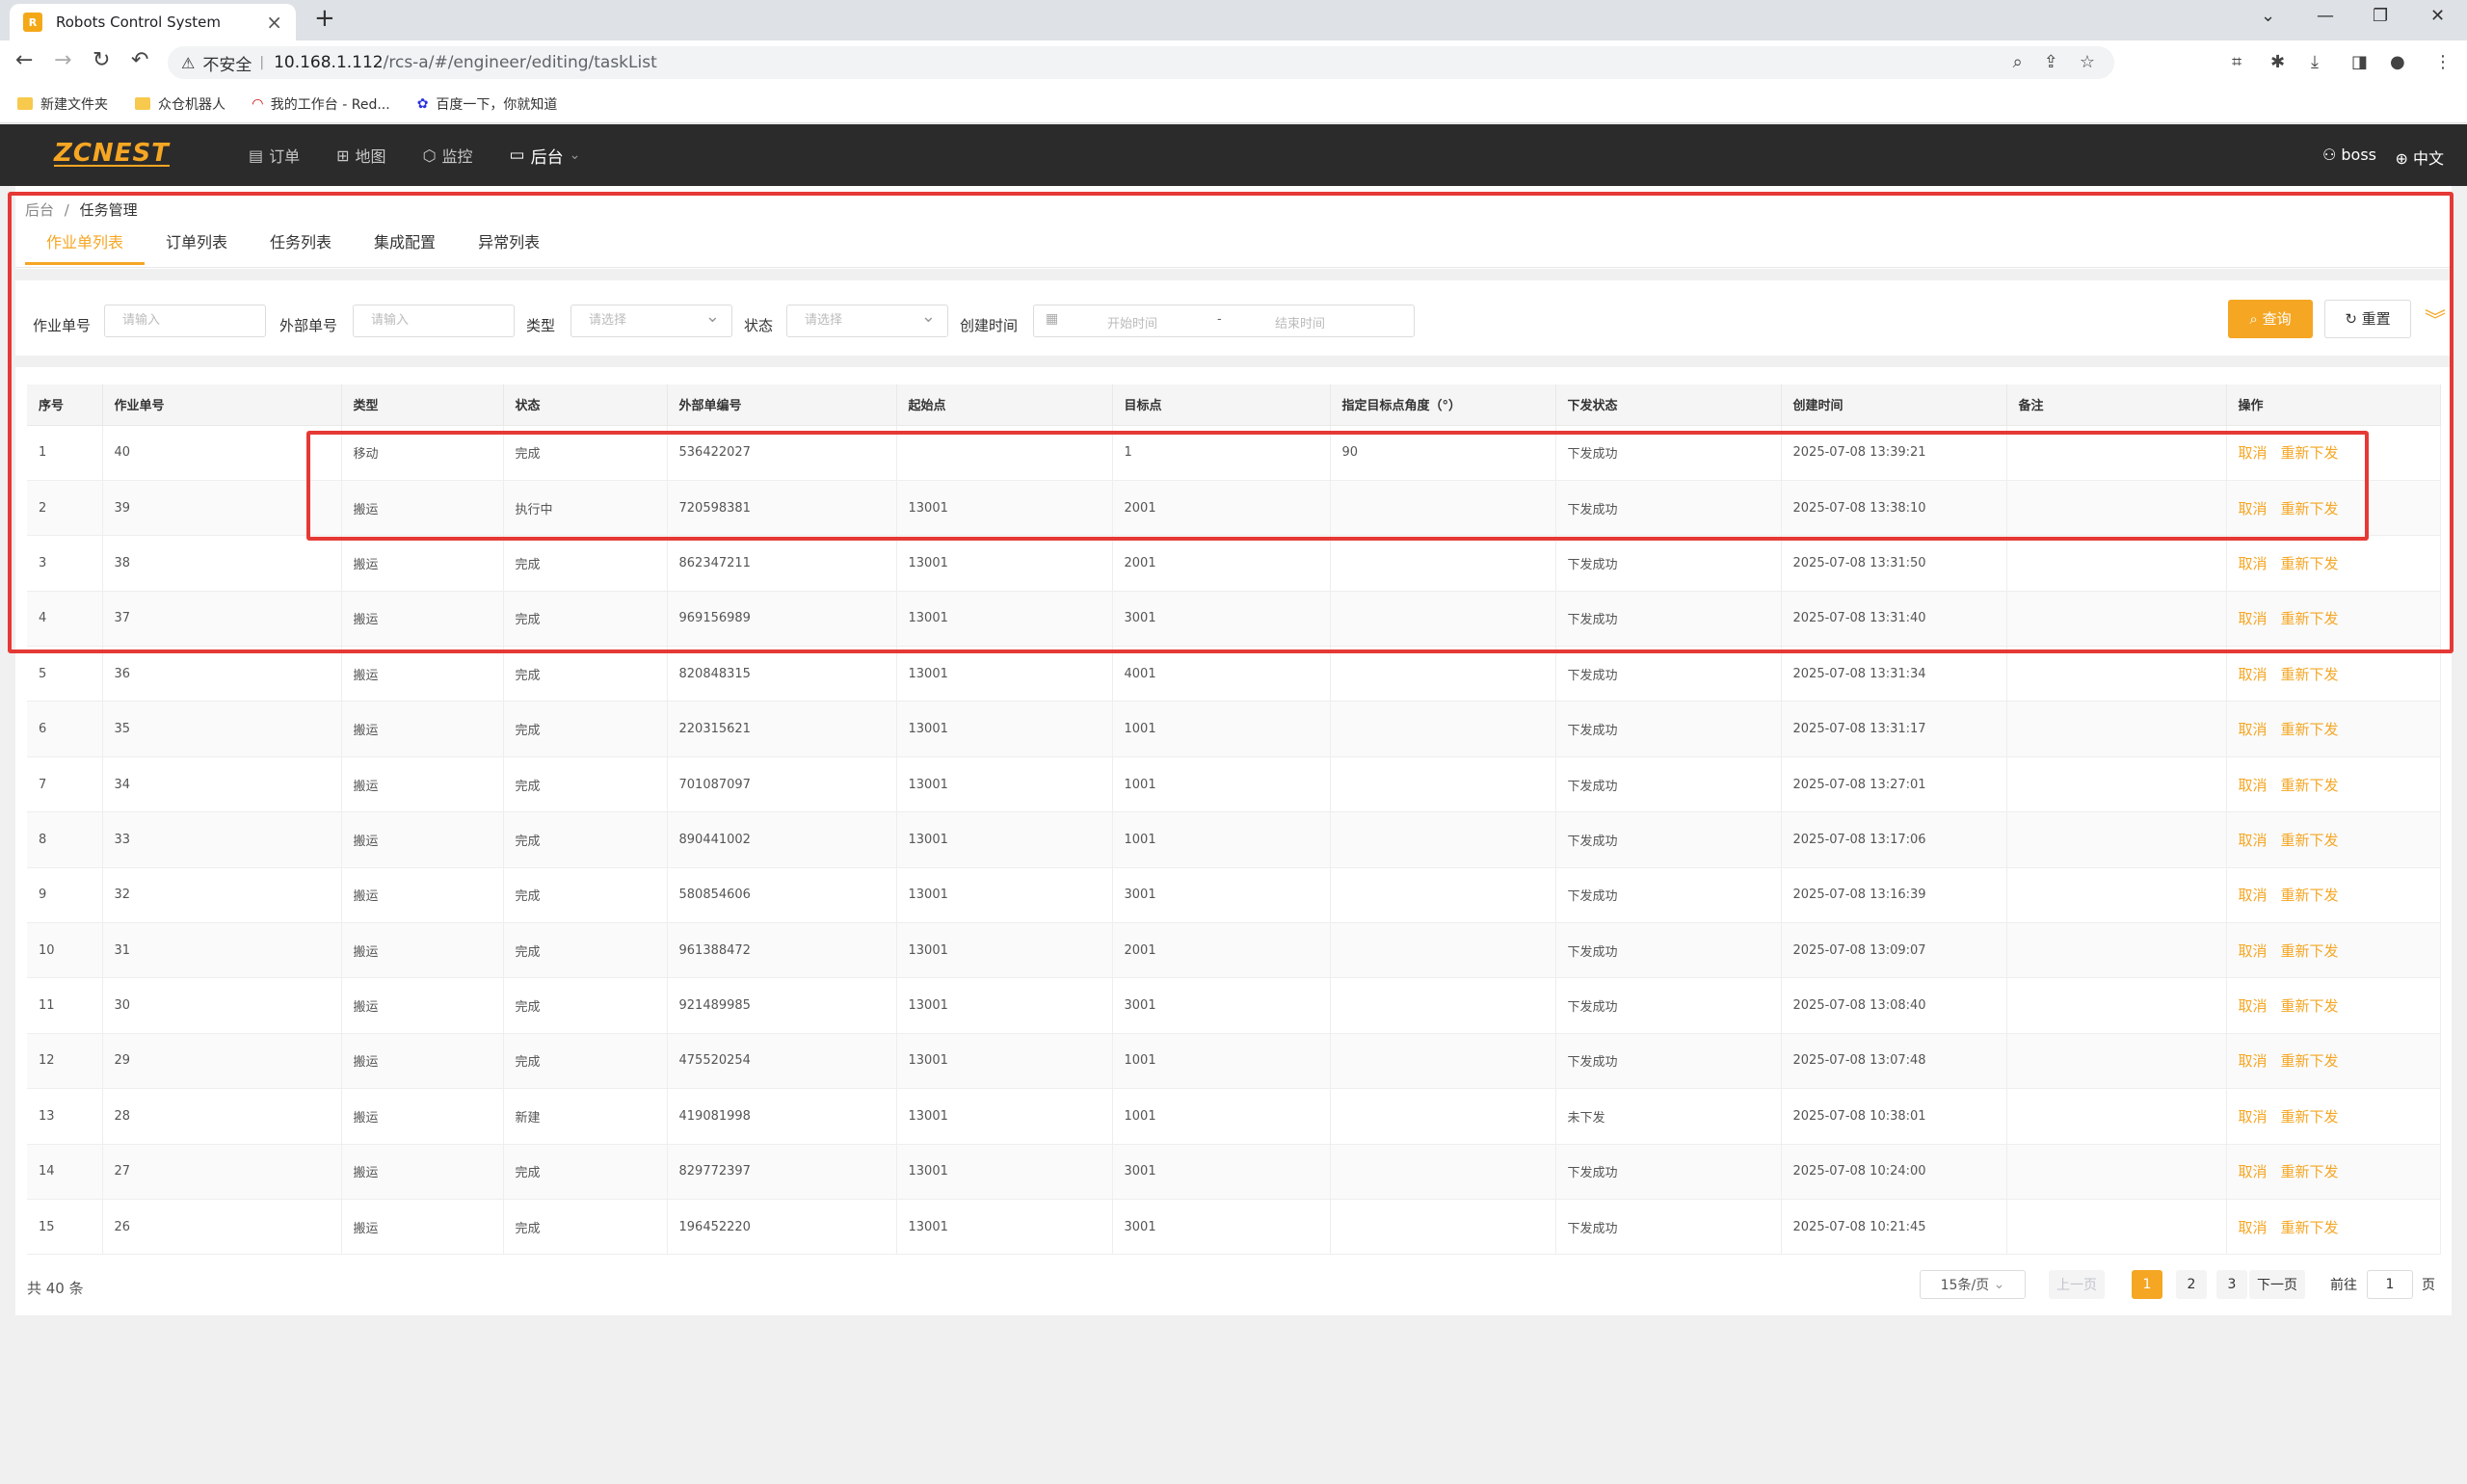 The image size is (2467, 1484). I want to click on new-tab-icon: +, so click(324, 18).